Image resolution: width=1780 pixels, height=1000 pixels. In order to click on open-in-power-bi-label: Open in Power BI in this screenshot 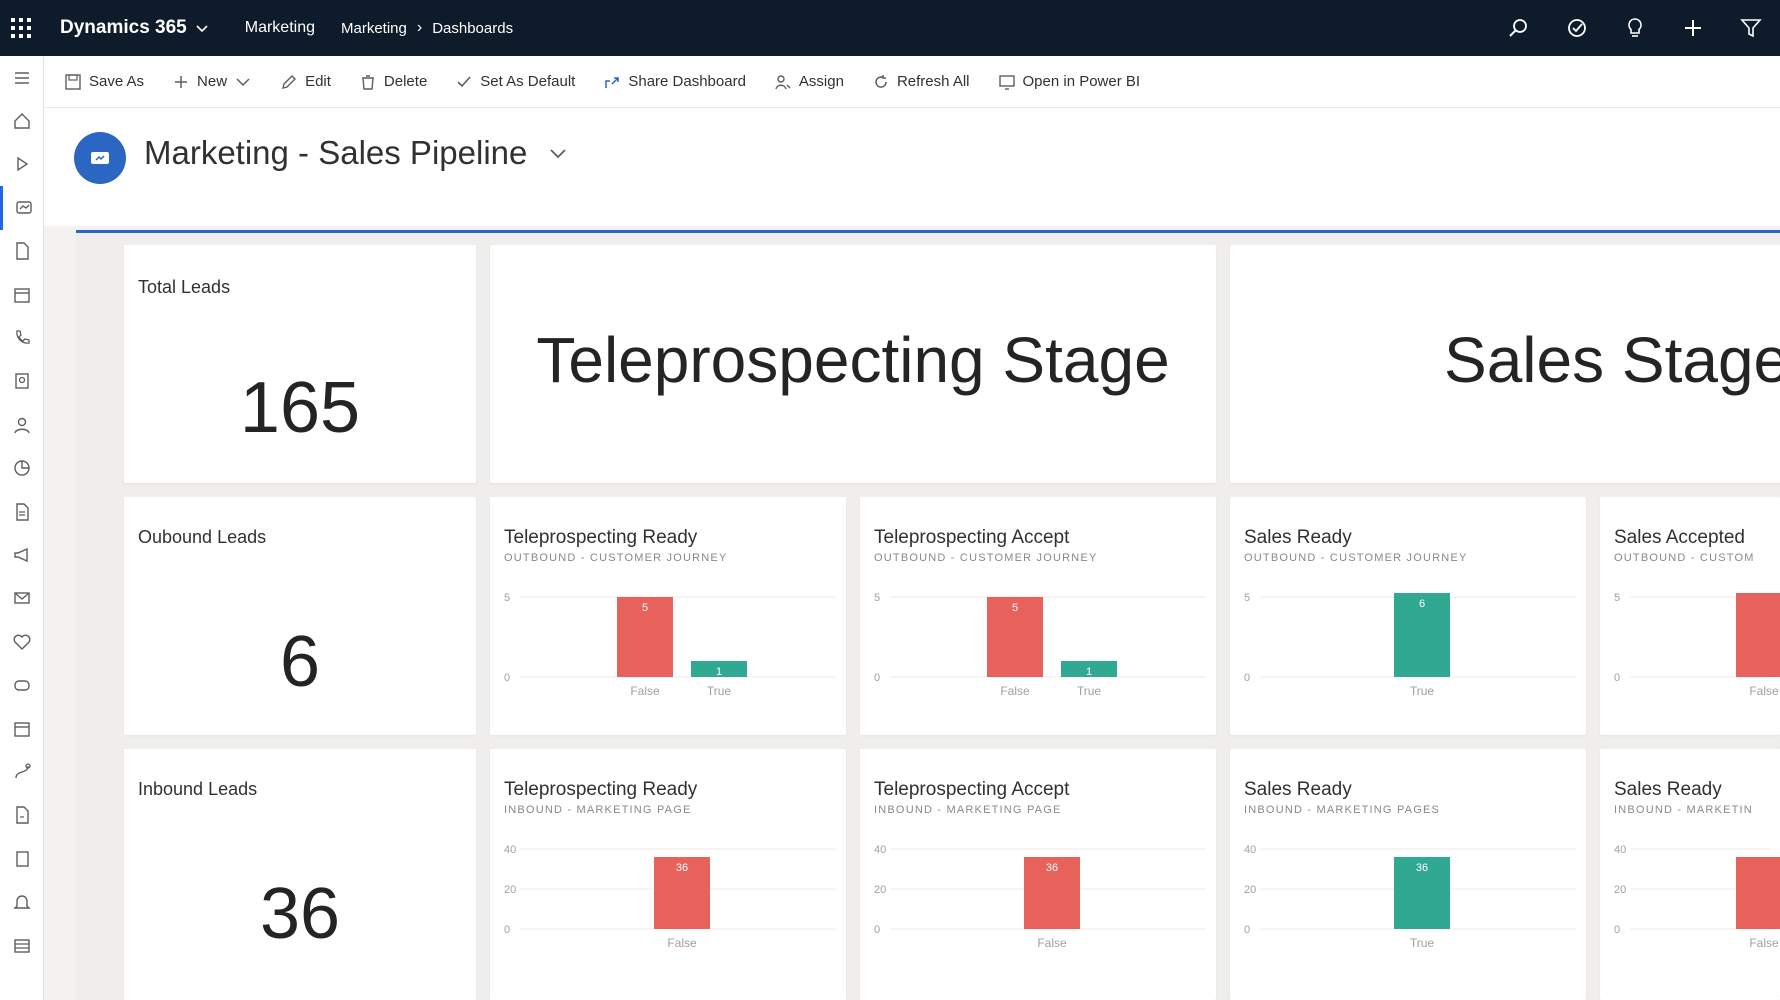, I will do `click(1081, 81)`.